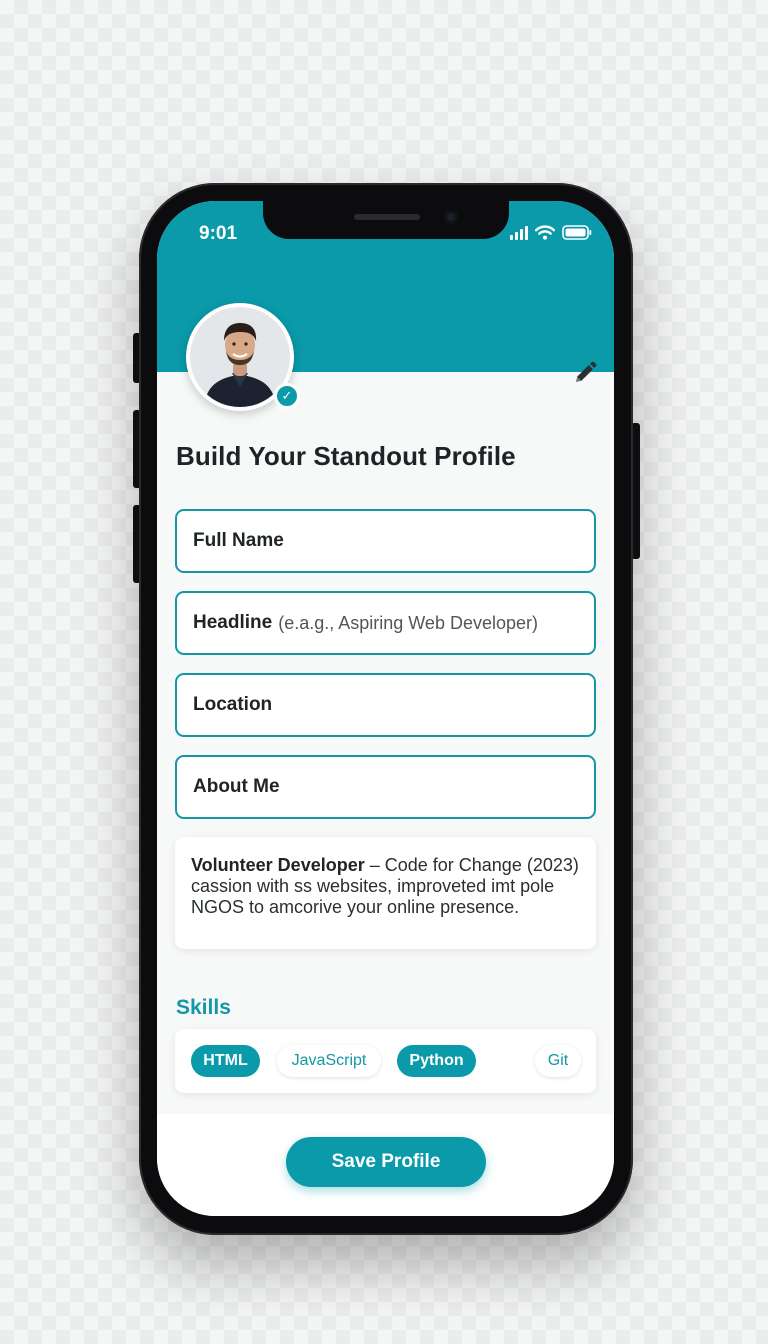 This screenshot has width=768, height=1344. What do you see at coordinates (558, 1061) in the screenshot?
I see `skill-chip-git: Git` at bounding box center [558, 1061].